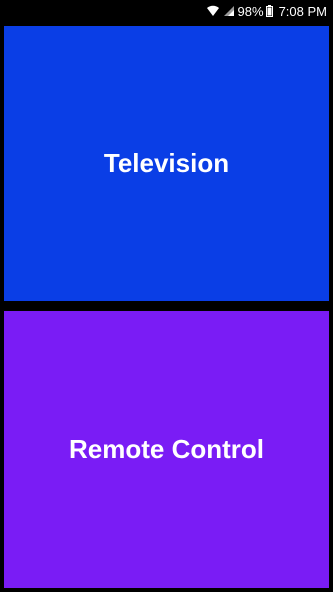  I want to click on battery-icon, so click(269, 11).